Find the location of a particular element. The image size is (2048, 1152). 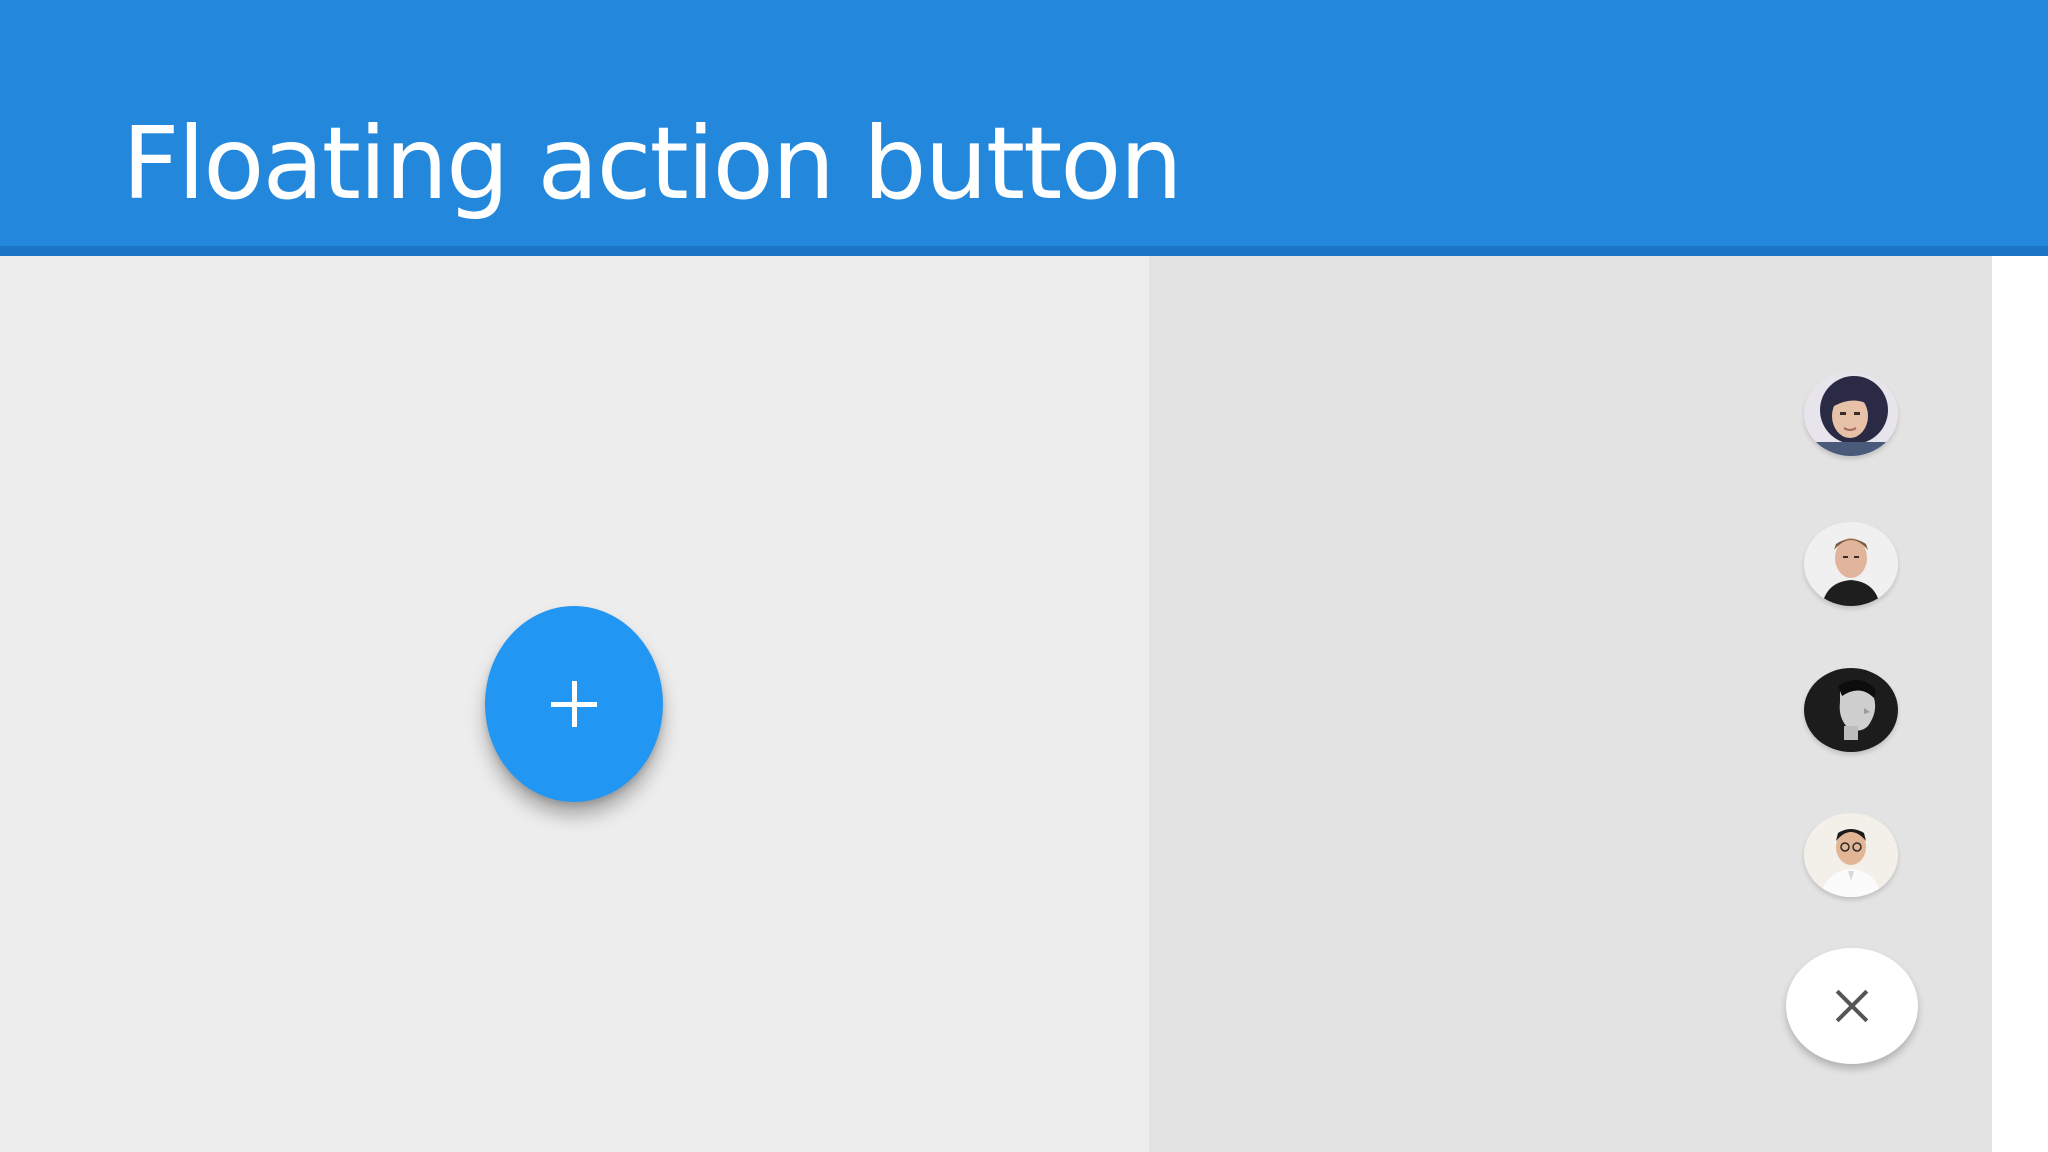

avatar-woman-image is located at coordinates (1851, 414).